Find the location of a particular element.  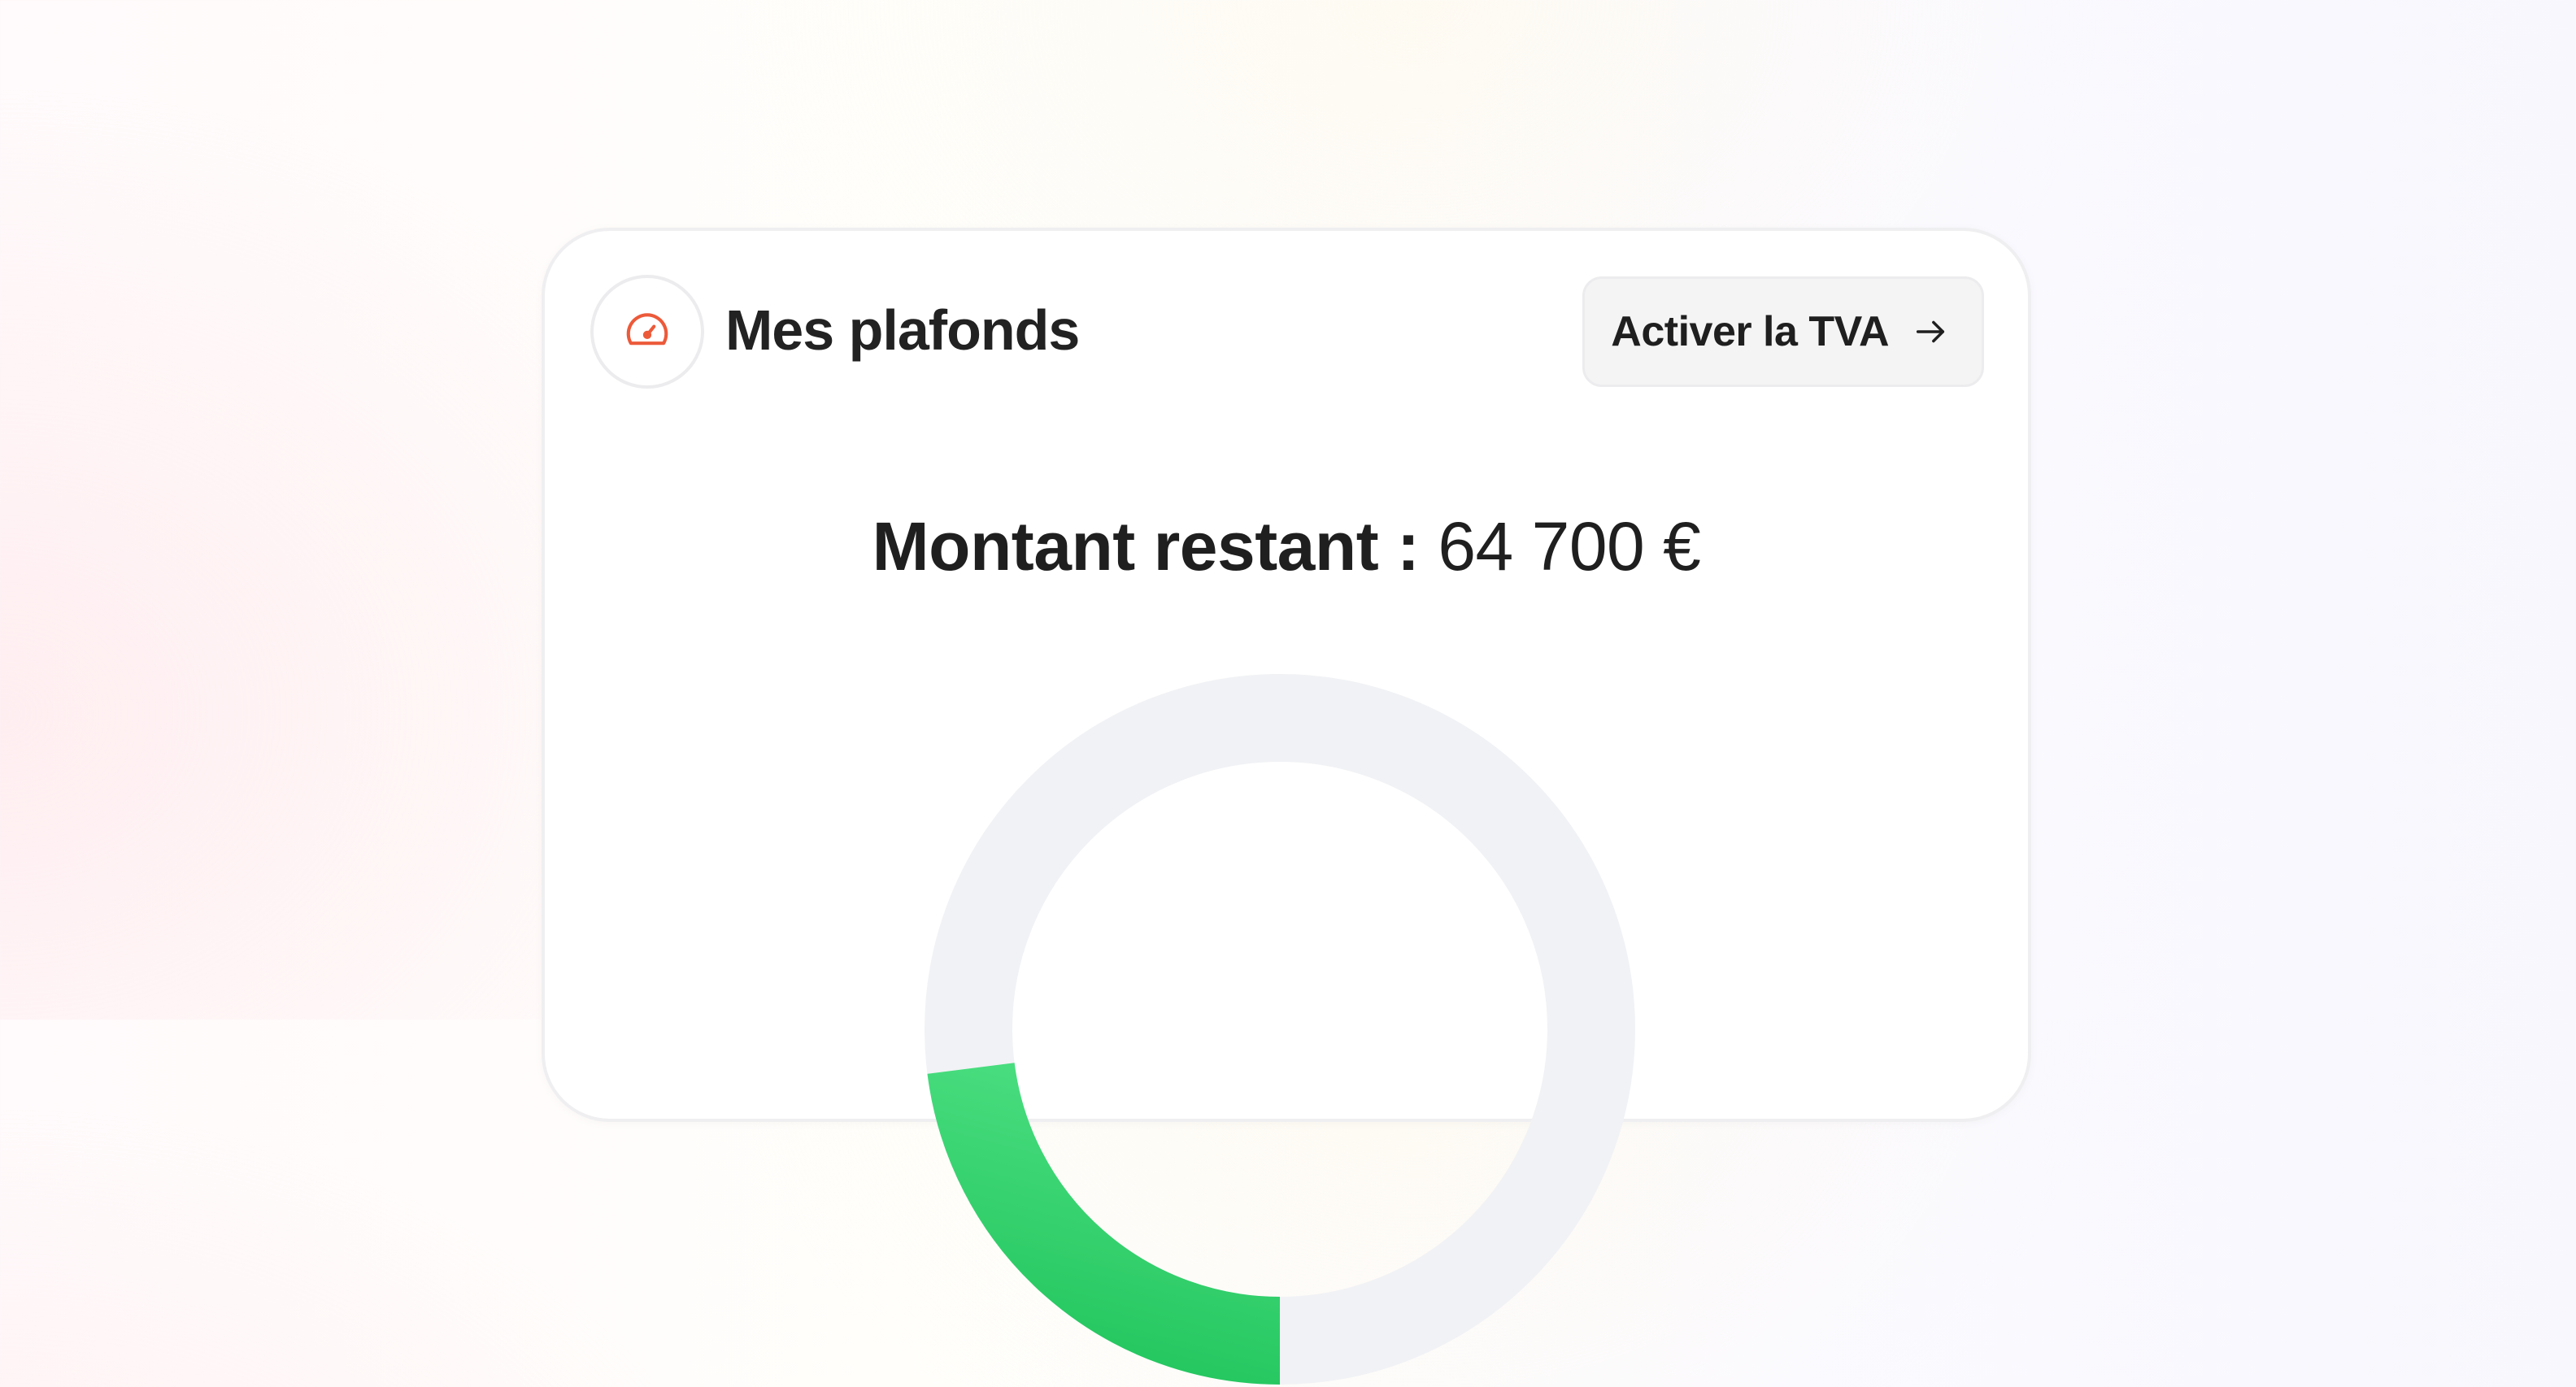

remaining-label: Montant restant : is located at coordinates (1146, 546).